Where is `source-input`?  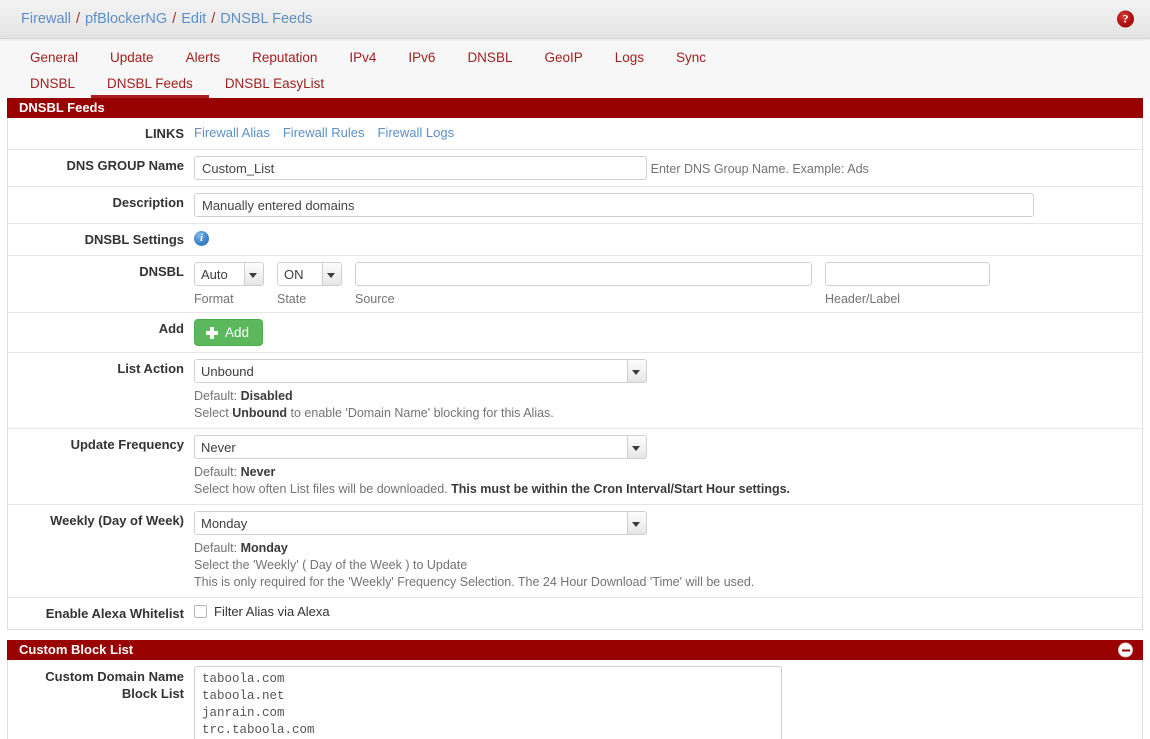 source-input is located at coordinates (583, 274).